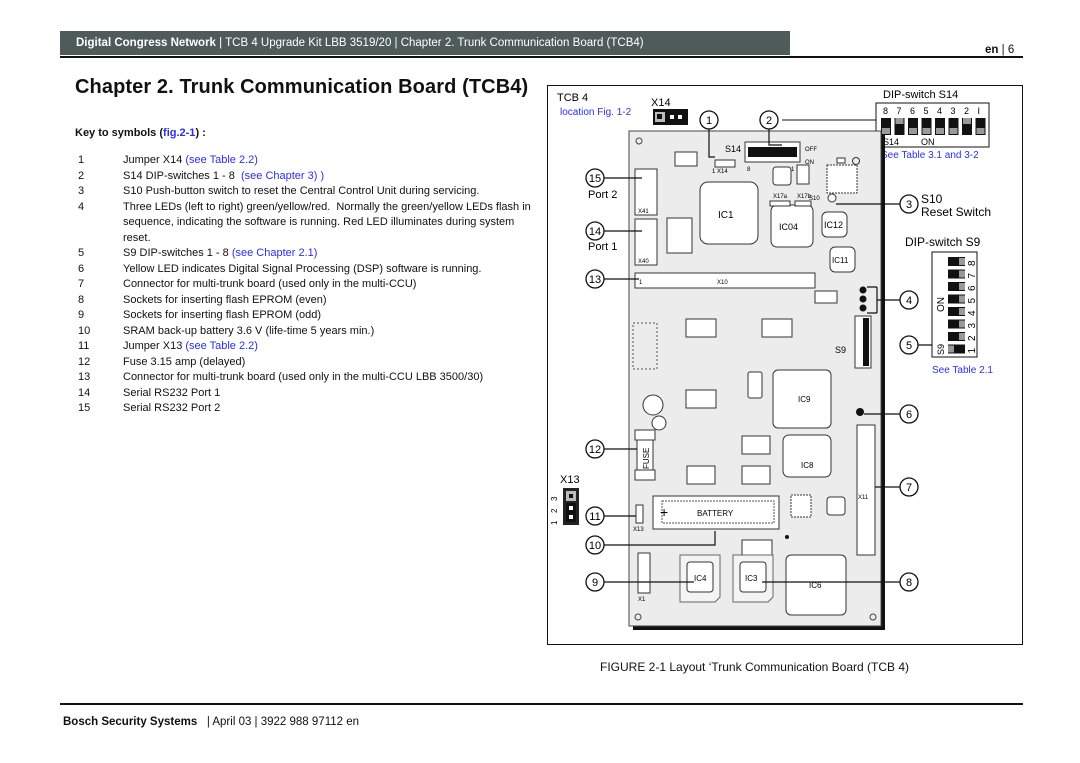 The image size is (1080, 763). I want to click on s9-switch-number: 7, so click(972, 275).